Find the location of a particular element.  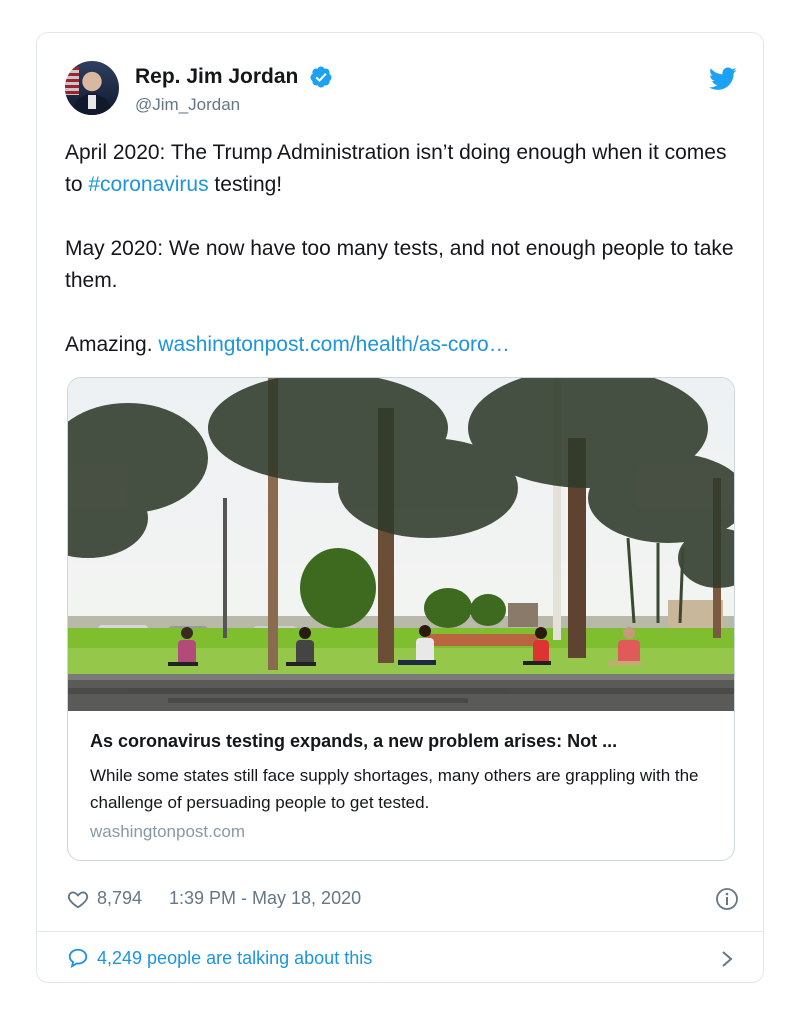

chevron-right-icon is located at coordinates (727, 959).